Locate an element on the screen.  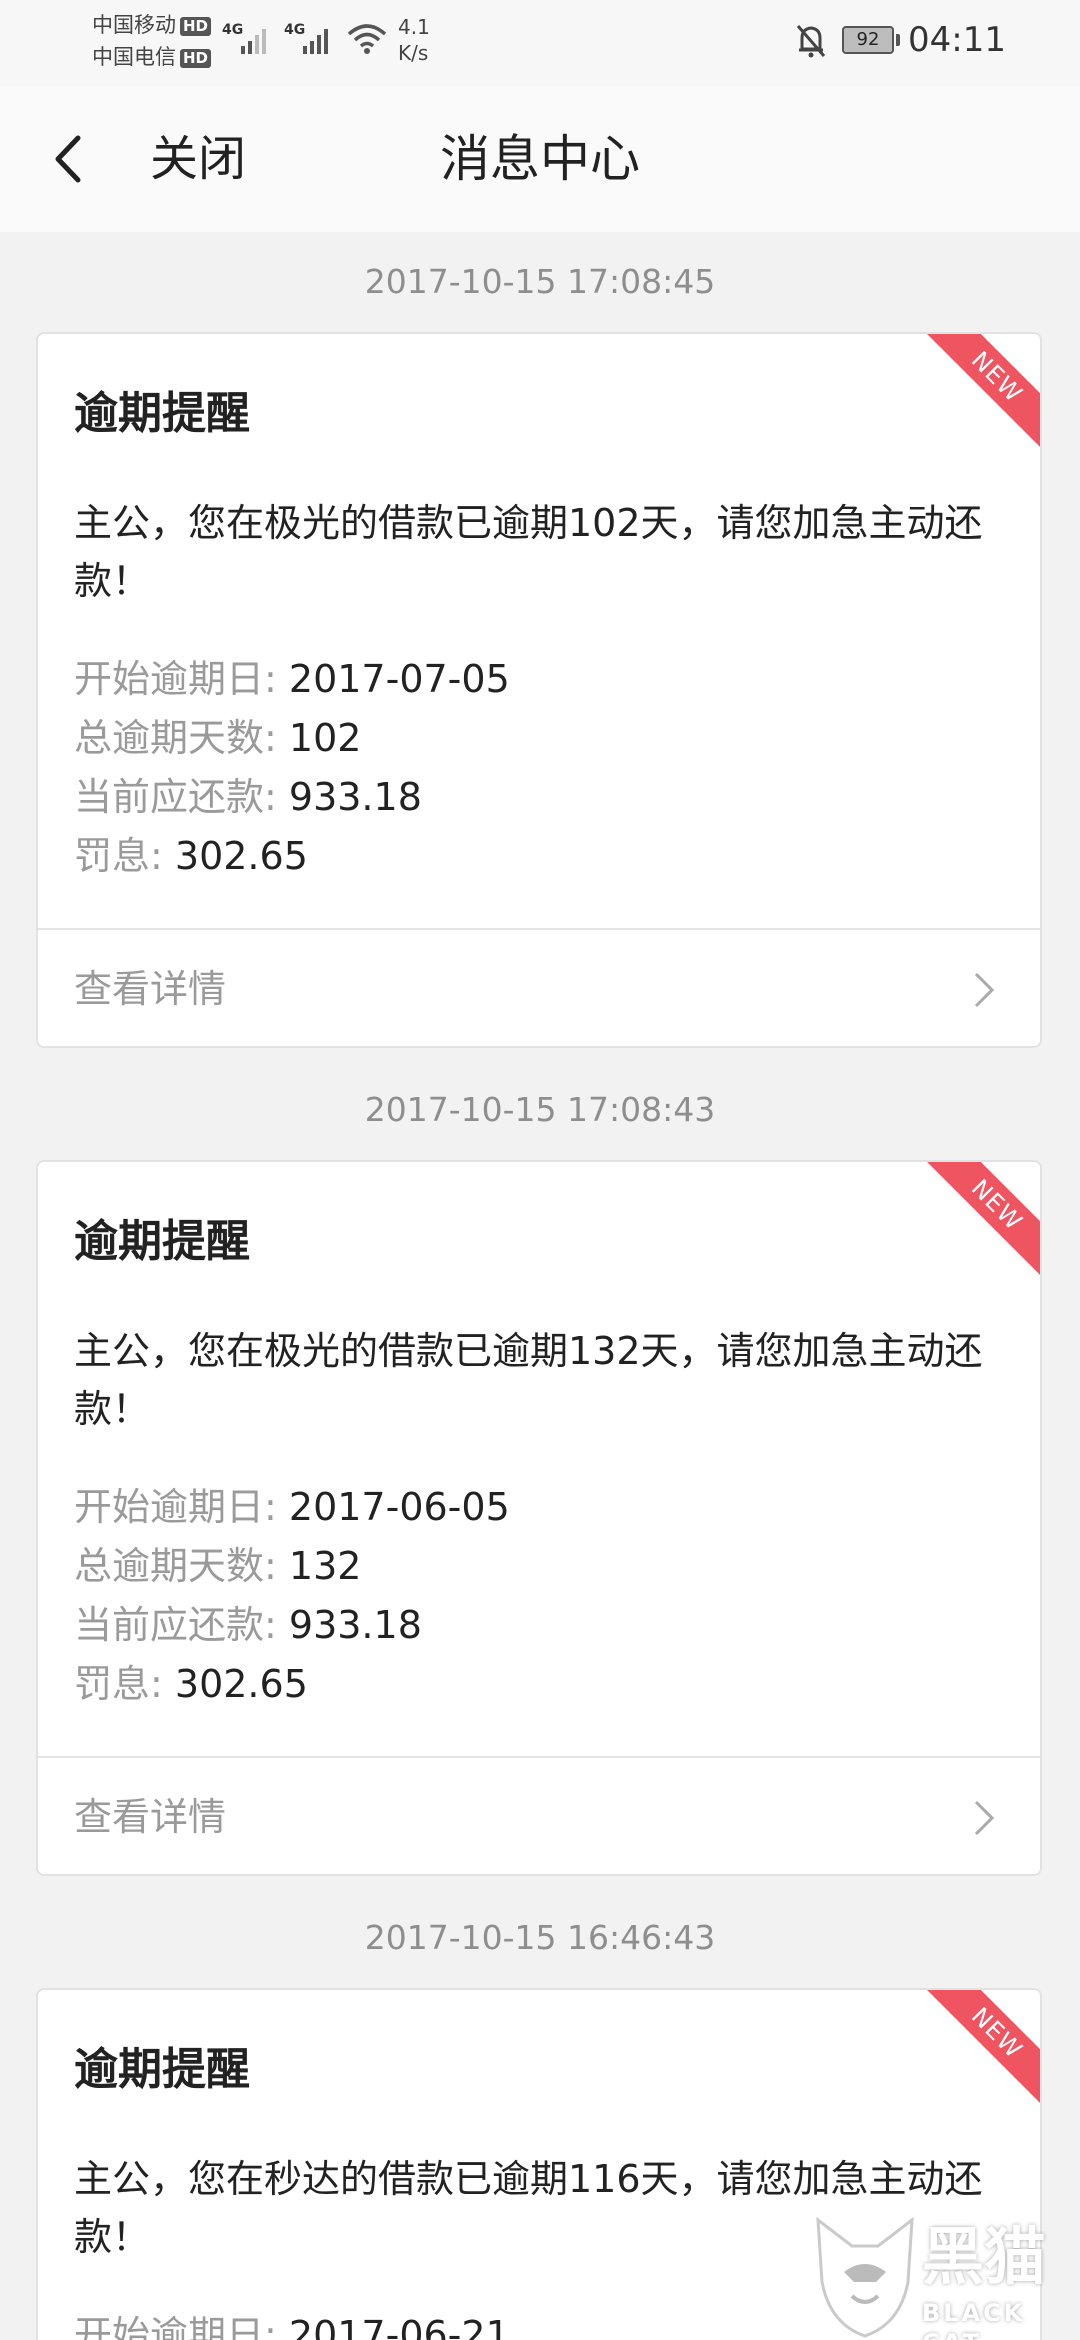
field-row: 总逾期天数: 102 is located at coordinates (544, 738).